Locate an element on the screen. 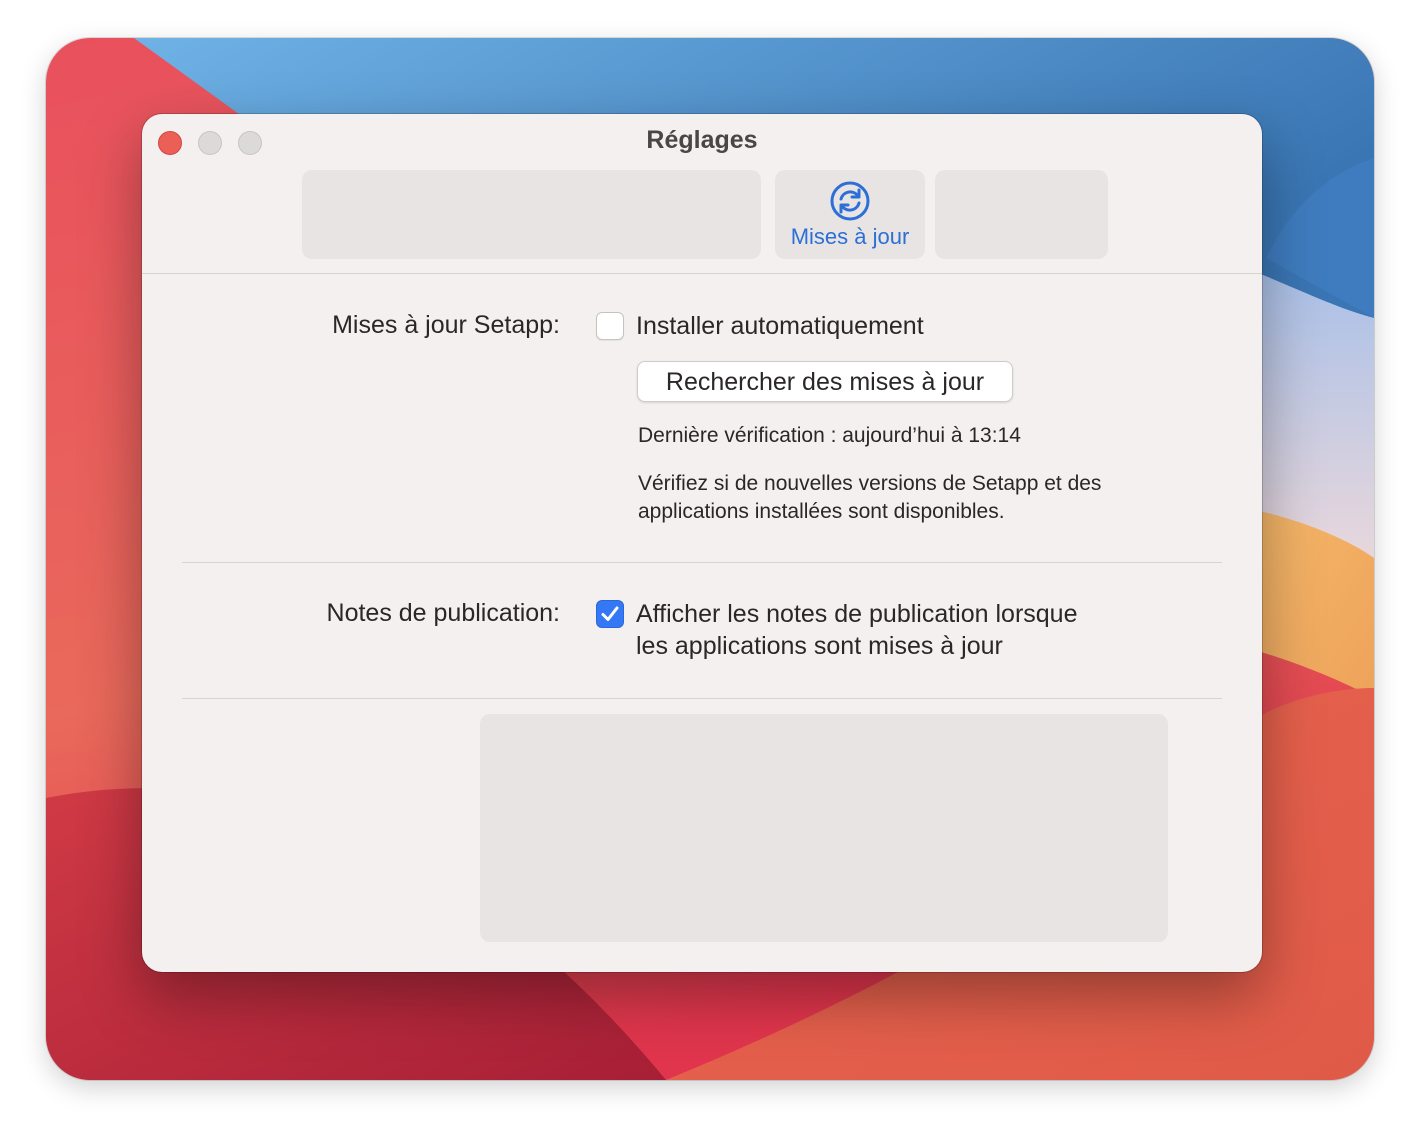  tab-updates-label: Mises à jour is located at coordinates (850, 236).